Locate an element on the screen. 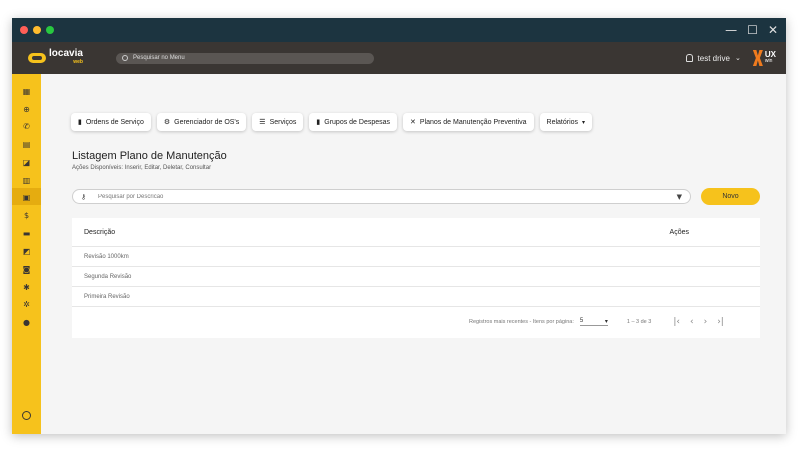 The height and width of the screenshot is (450, 800). page-size-select: 5 ▾ is located at coordinates (593, 322).